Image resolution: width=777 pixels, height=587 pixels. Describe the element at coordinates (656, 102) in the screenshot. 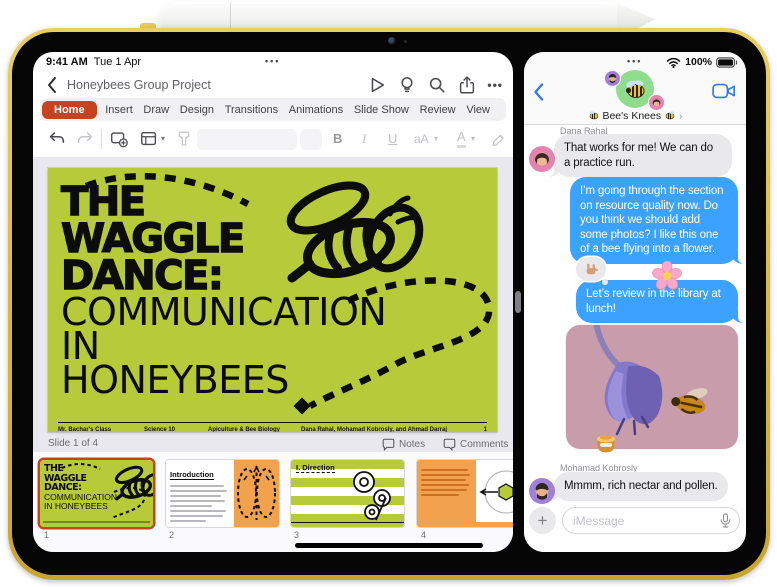

I see `member-avatar-dana-small` at that location.